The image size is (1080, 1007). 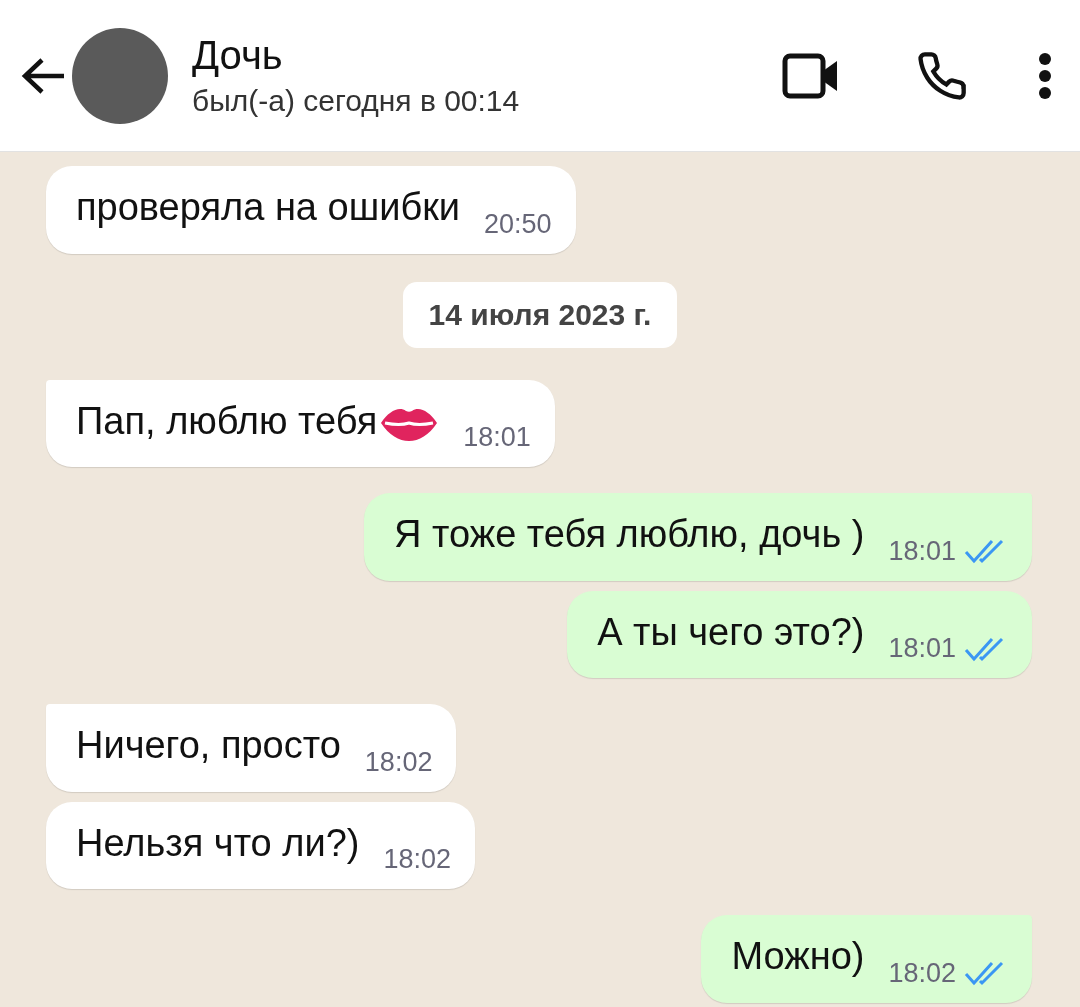 What do you see at coordinates (942, 75) in the screenshot?
I see `phone-icon` at bounding box center [942, 75].